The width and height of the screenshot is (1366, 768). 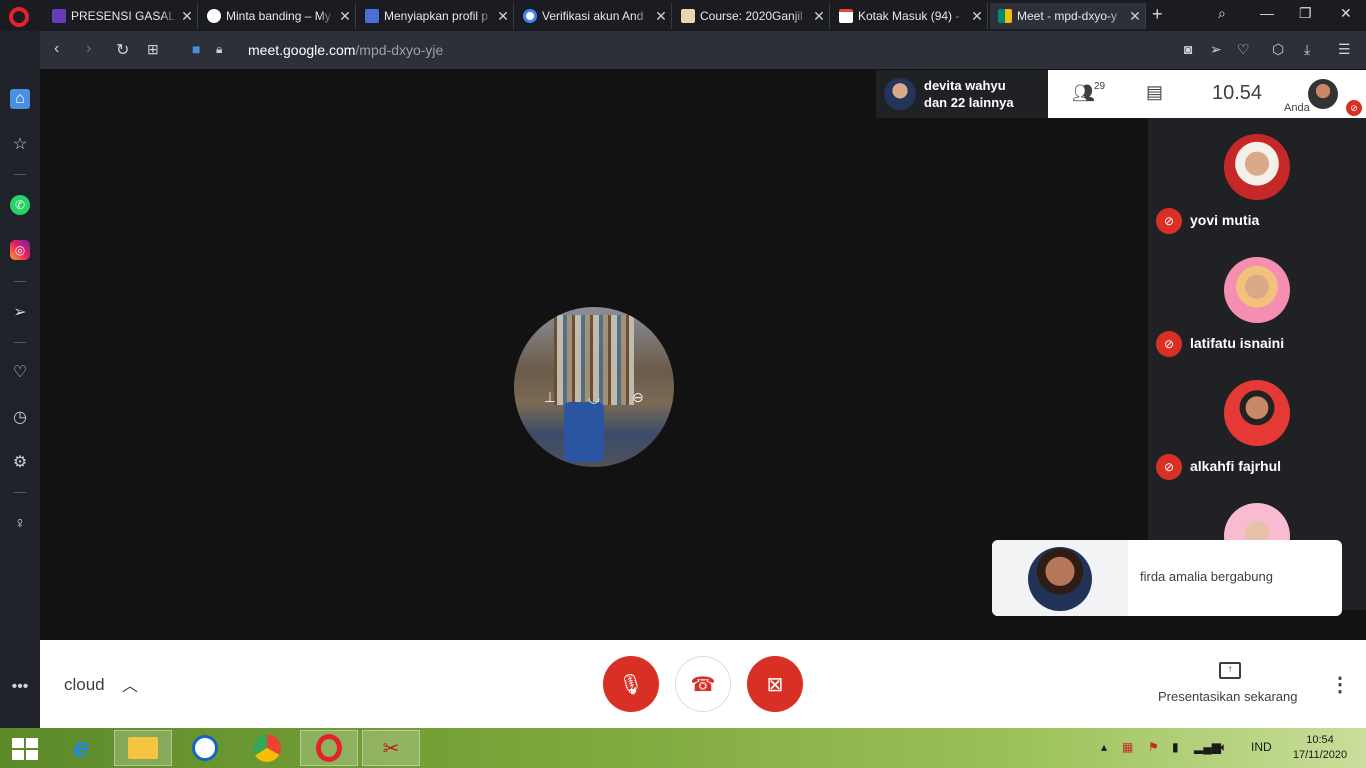 I want to click on tab-title: Meet - mpd-dxyo-y, so click(x=1067, y=16).